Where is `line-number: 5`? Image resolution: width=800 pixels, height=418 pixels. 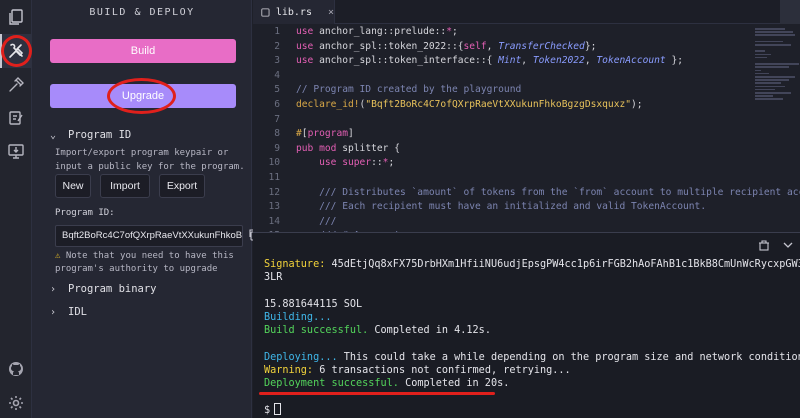
line-number: 5 is located at coordinates (277, 90).